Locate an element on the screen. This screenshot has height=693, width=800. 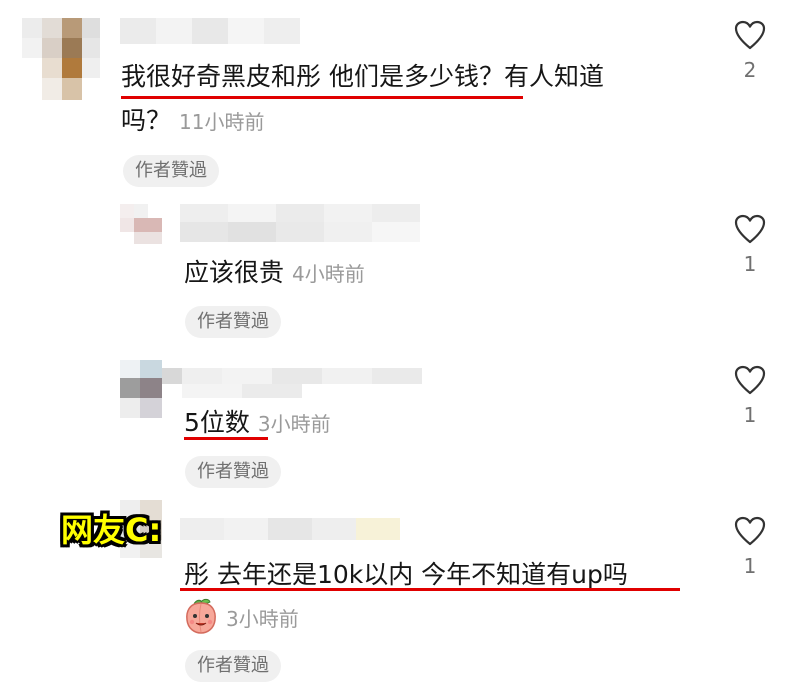
comment-text-line2-row: 吗？ 11小時前 is located at coordinates (192, 121).